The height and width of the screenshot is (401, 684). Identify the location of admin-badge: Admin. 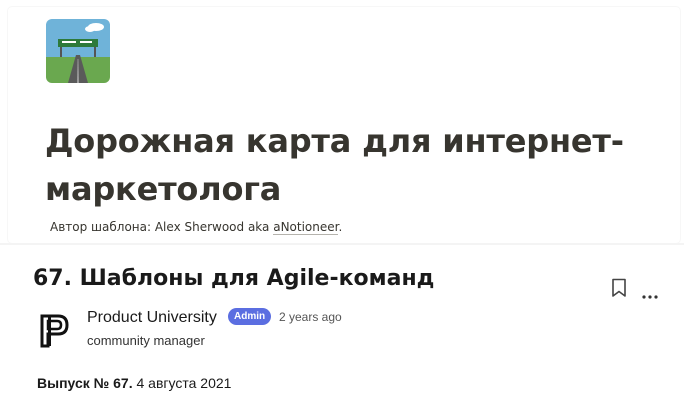
(250, 316).